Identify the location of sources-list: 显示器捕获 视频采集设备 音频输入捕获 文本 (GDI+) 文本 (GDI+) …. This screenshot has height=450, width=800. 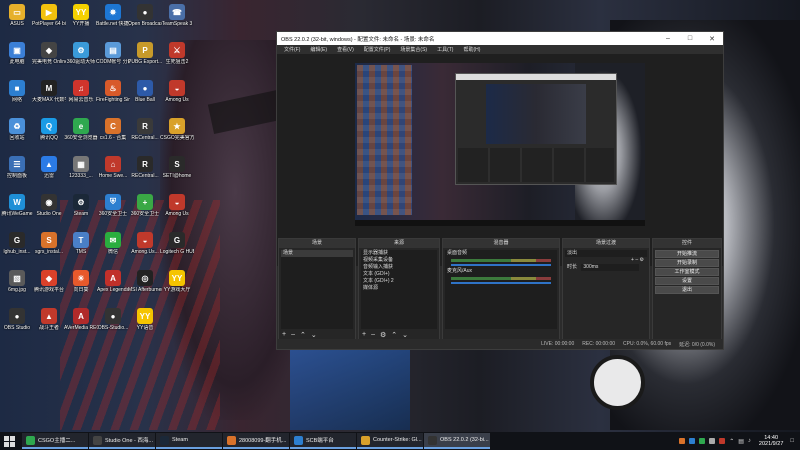
(399, 289).